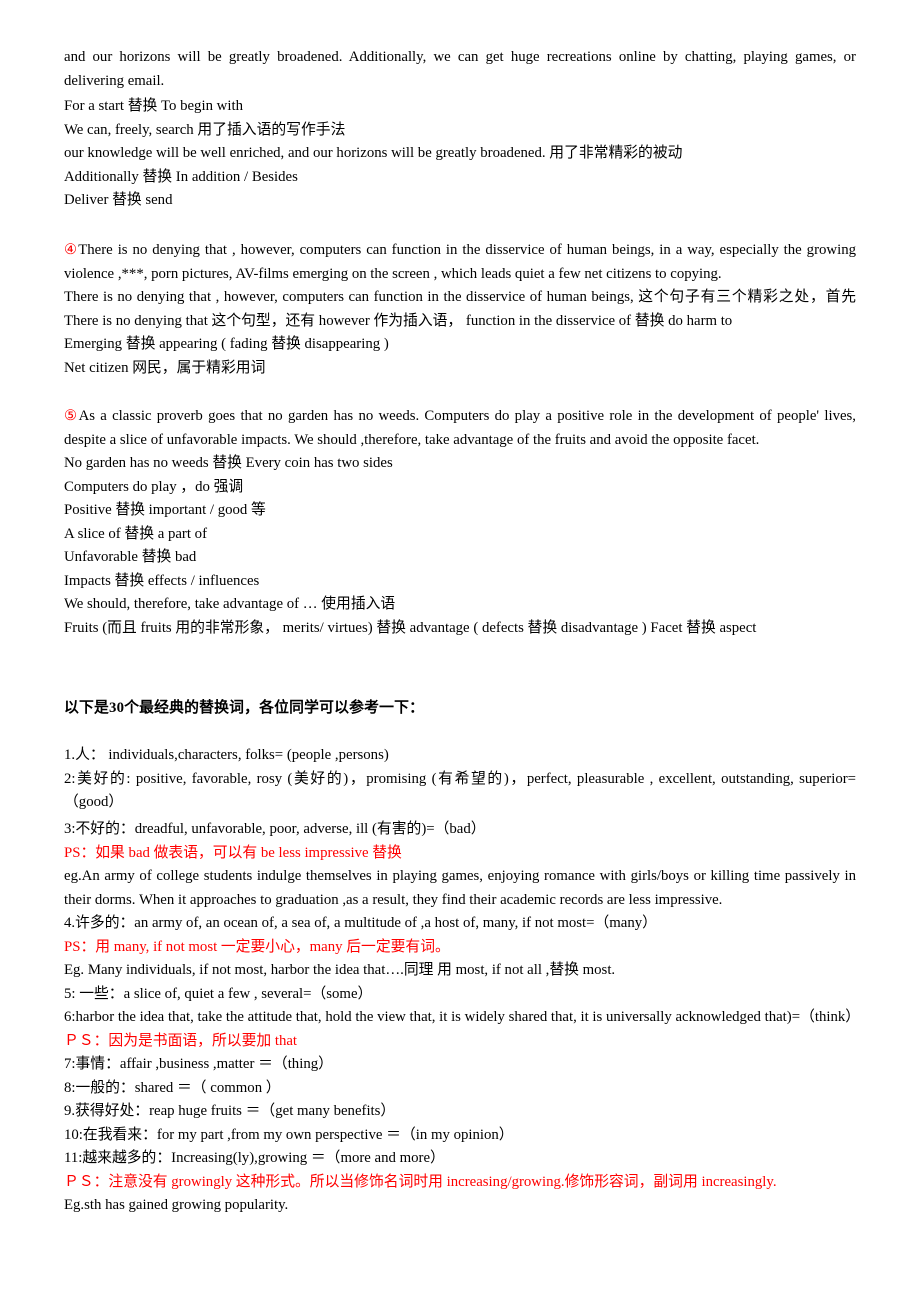 The width and height of the screenshot is (920, 1302). What do you see at coordinates (172, 1087) in the screenshot?
I see `list-item-8: 8:一般的：shared ＝（ common ）` at bounding box center [172, 1087].